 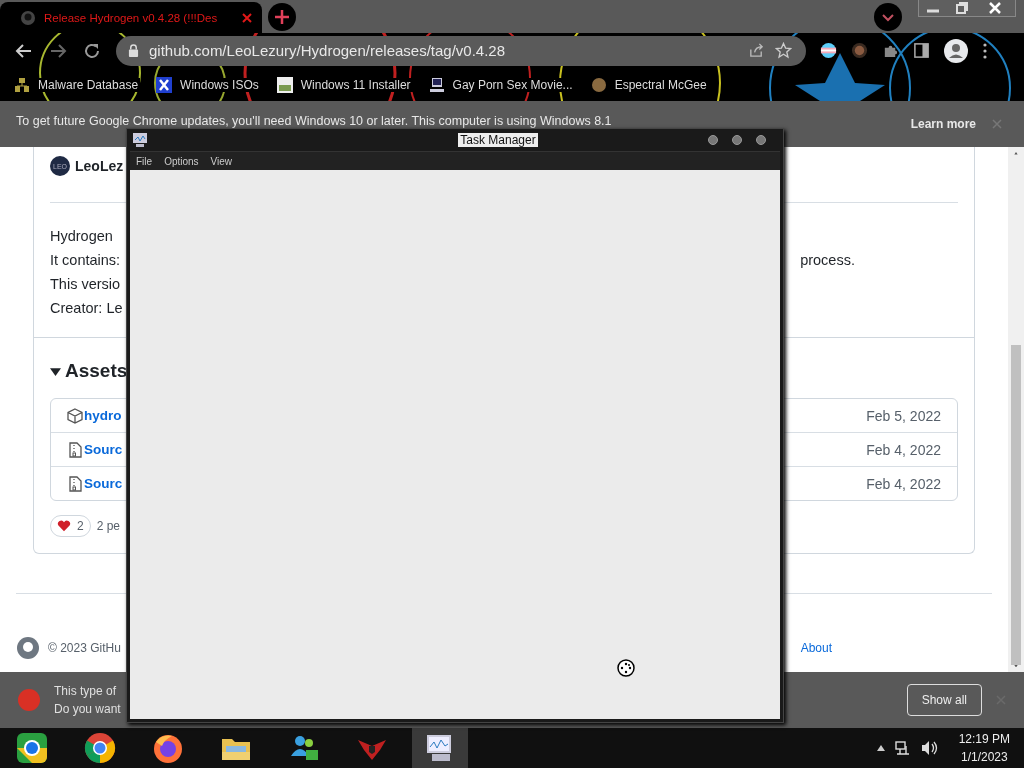 What do you see at coordinates (888, 16) in the screenshot?
I see `tab-search-icon` at bounding box center [888, 16].